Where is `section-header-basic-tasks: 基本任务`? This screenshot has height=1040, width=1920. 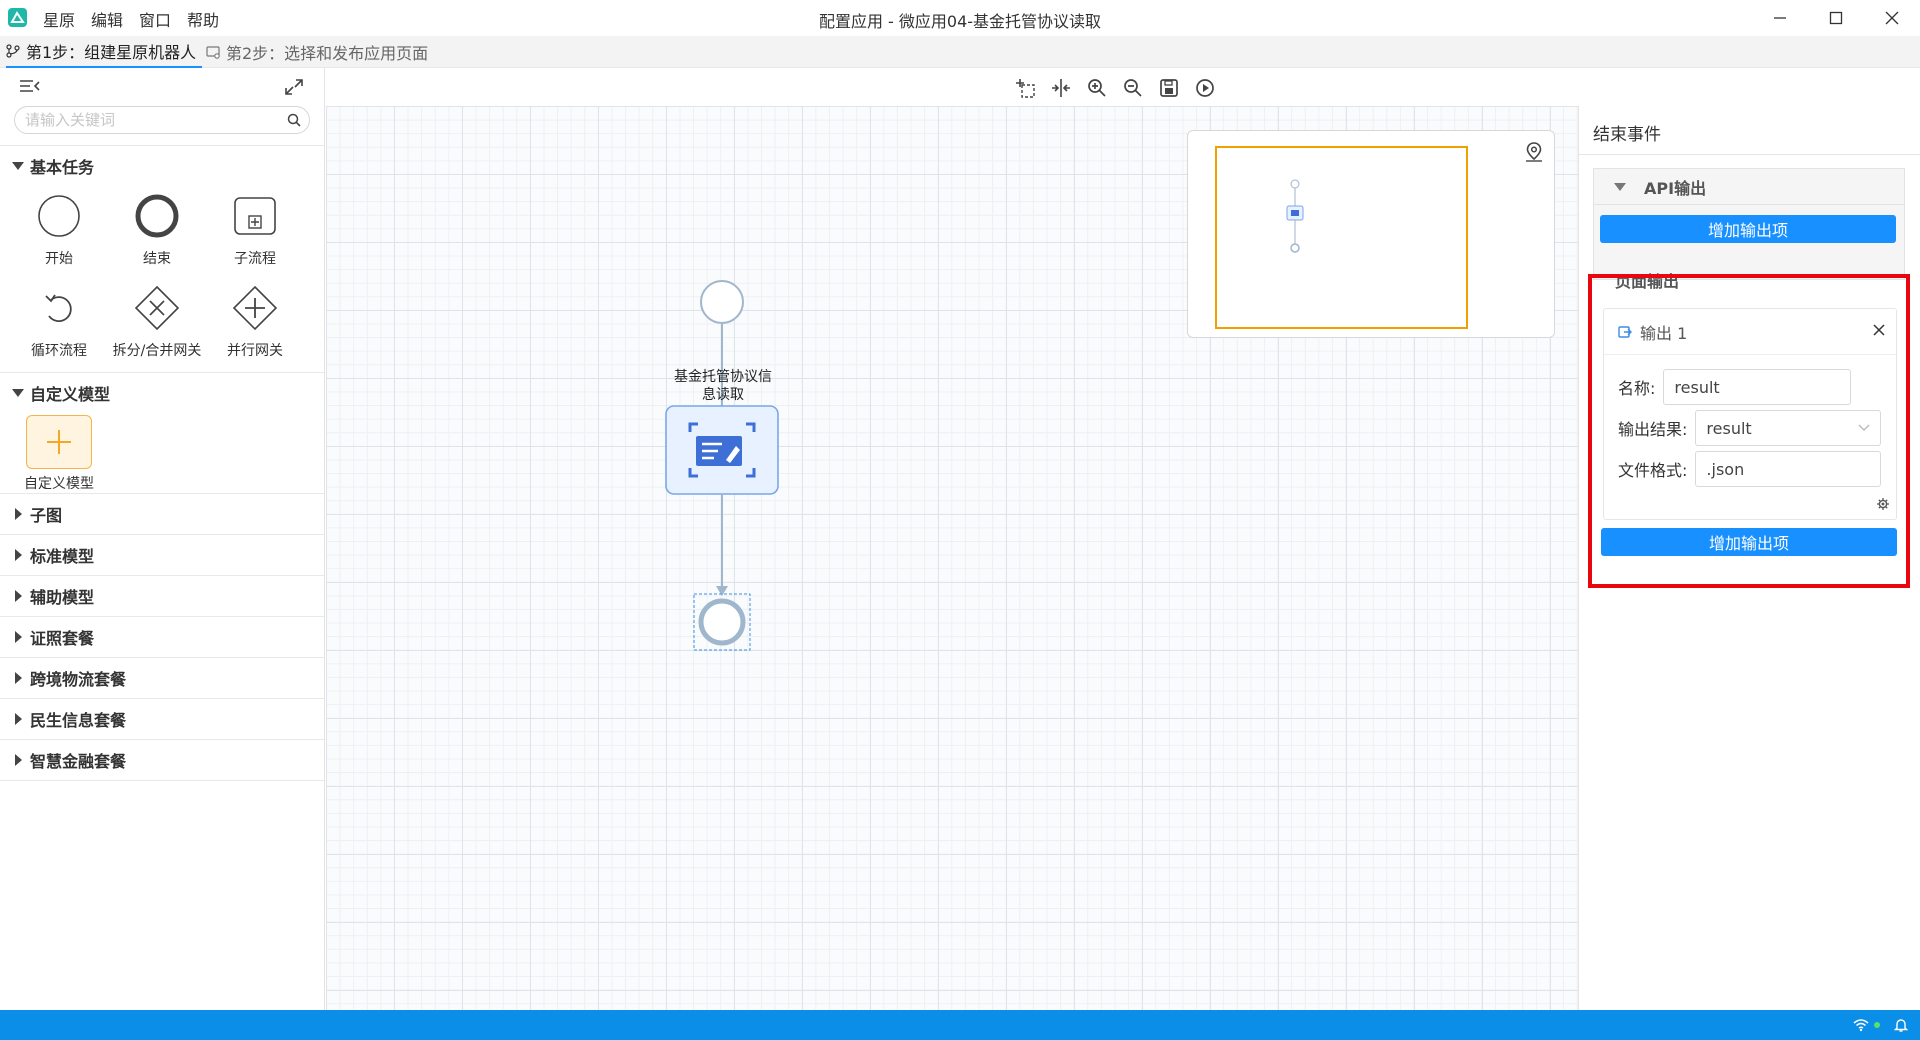
section-header-basic-tasks: 基本任务 is located at coordinates (162, 166).